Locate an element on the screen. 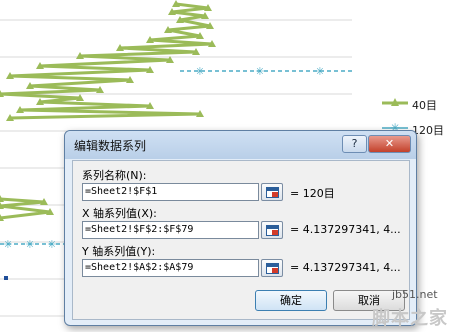 The height and width of the screenshot is (332, 464). series-name-range-button is located at coordinates (272, 192).